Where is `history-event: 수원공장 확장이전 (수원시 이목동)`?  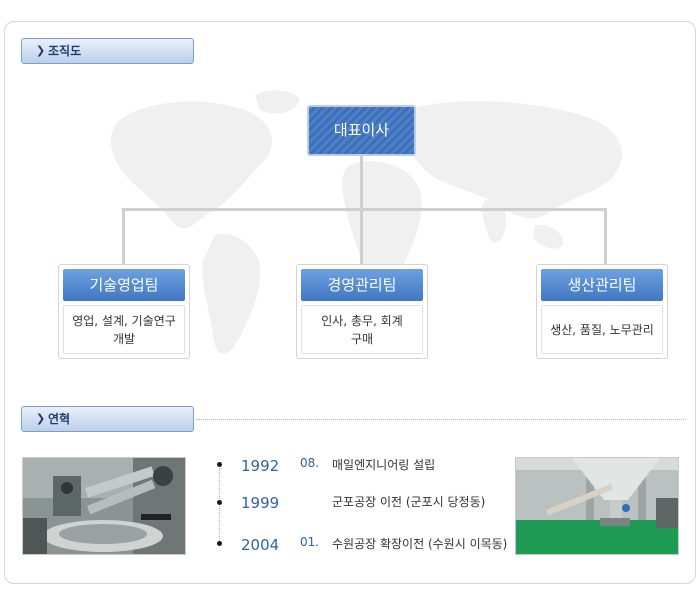 history-event: 수원공장 확장이전 (수원시 이목동) is located at coordinates (420, 544).